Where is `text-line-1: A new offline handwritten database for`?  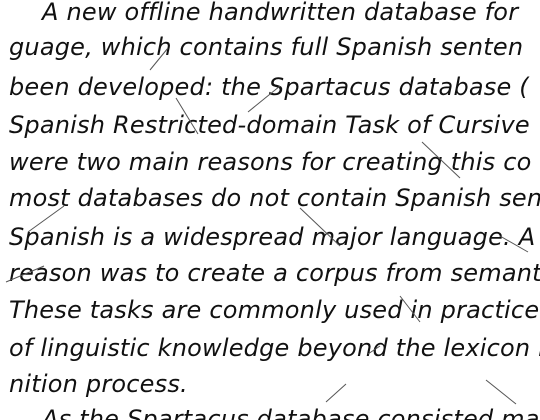 text-line-1: A new offline handwritten database for is located at coordinates (280, 13).